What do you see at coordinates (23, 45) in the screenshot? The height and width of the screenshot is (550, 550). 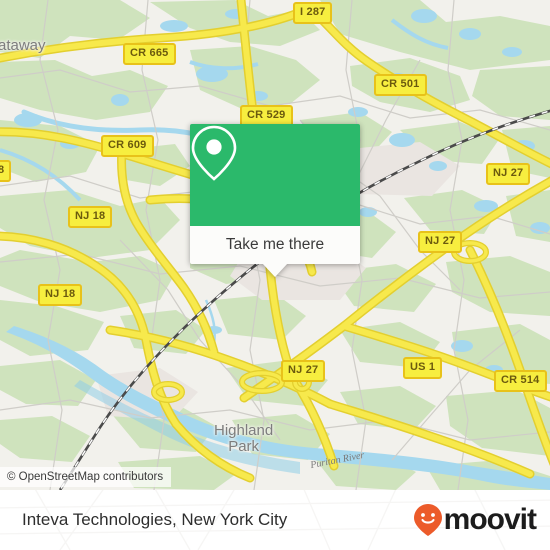 I see `place-label-piscataway: ataway` at bounding box center [23, 45].